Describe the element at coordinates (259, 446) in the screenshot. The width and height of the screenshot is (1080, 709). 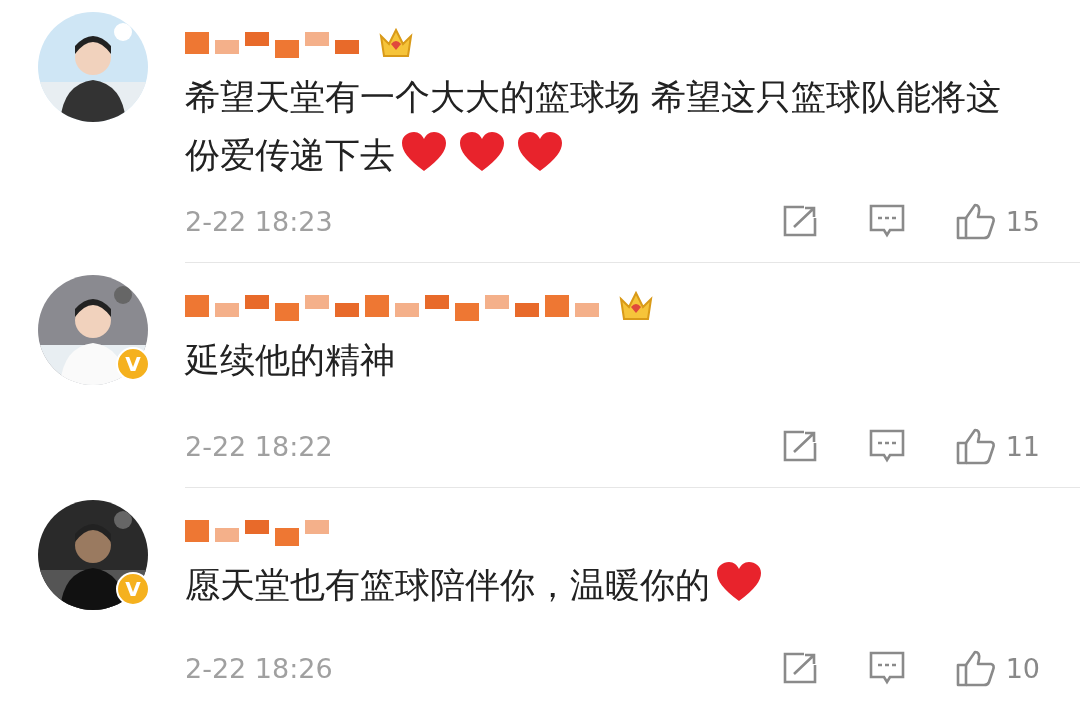
I see `comment-time: 2-22 18:22` at that location.